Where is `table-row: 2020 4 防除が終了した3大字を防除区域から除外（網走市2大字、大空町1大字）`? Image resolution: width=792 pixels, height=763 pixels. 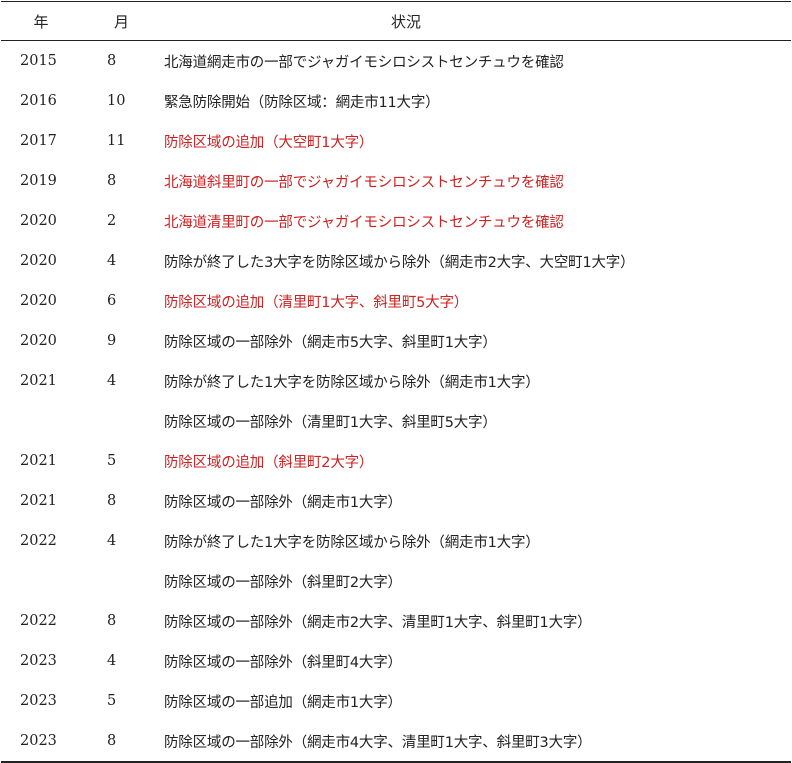 table-row: 2020 4 防除が終了した3大字を防除区域から除外（網走市2大字、大空町1大字） is located at coordinates (396, 261).